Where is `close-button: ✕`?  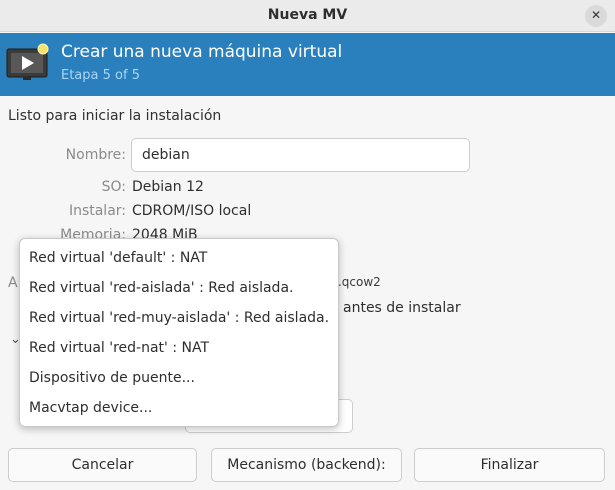
close-button: ✕ is located at coordinates (596, 16).